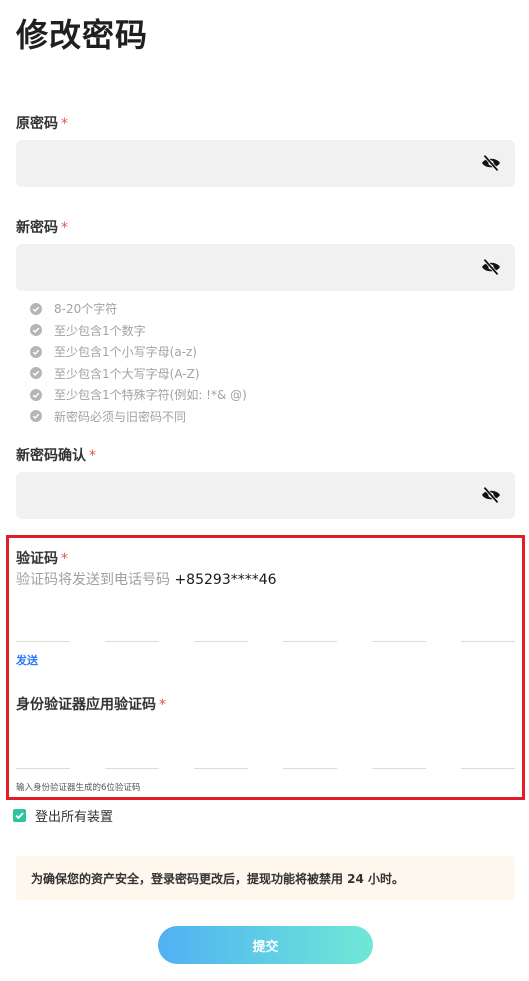  I want to click on sms-code-hint: 验证码将发送到电话号码 +85293****46, so click(146, 579).